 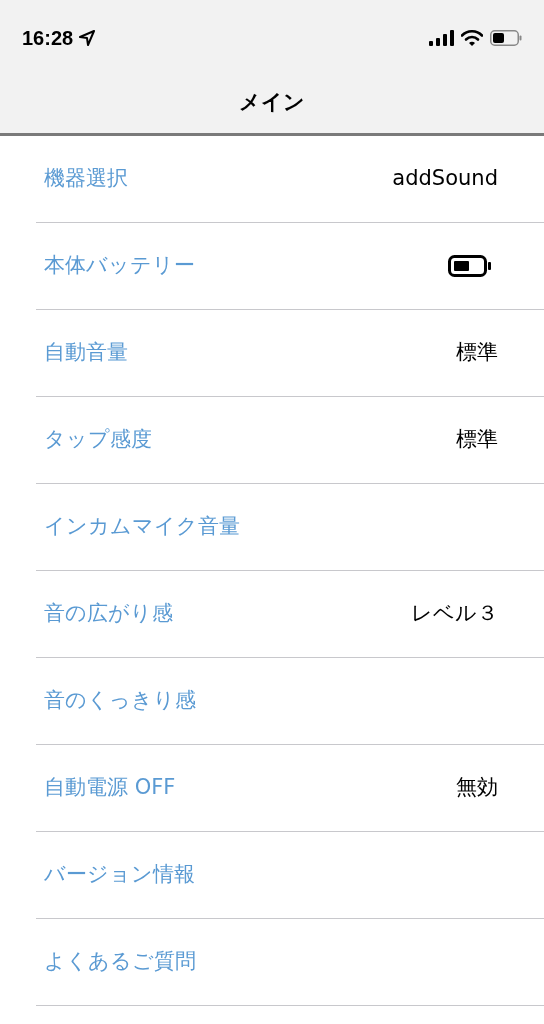 What do you see at coordinates (120, 701) in the screenshot?
I see `row-label: 音のくっきり感` at bounding box center [120, 701].